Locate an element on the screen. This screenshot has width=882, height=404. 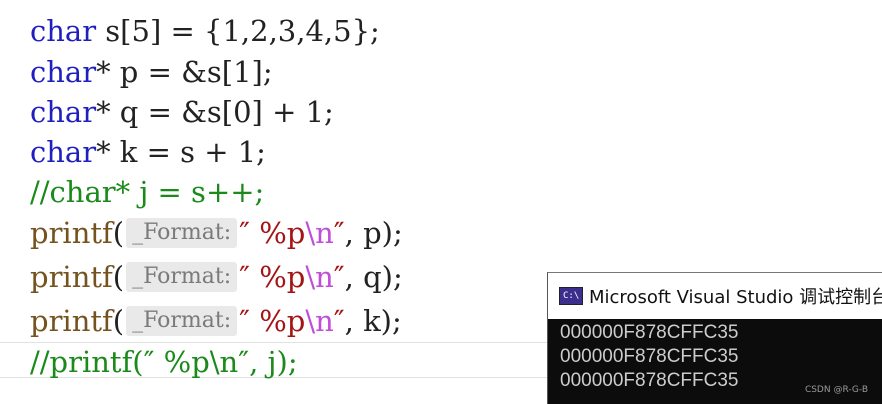
code-text: * p = &s[1]; is located at coordinates (184, 72).